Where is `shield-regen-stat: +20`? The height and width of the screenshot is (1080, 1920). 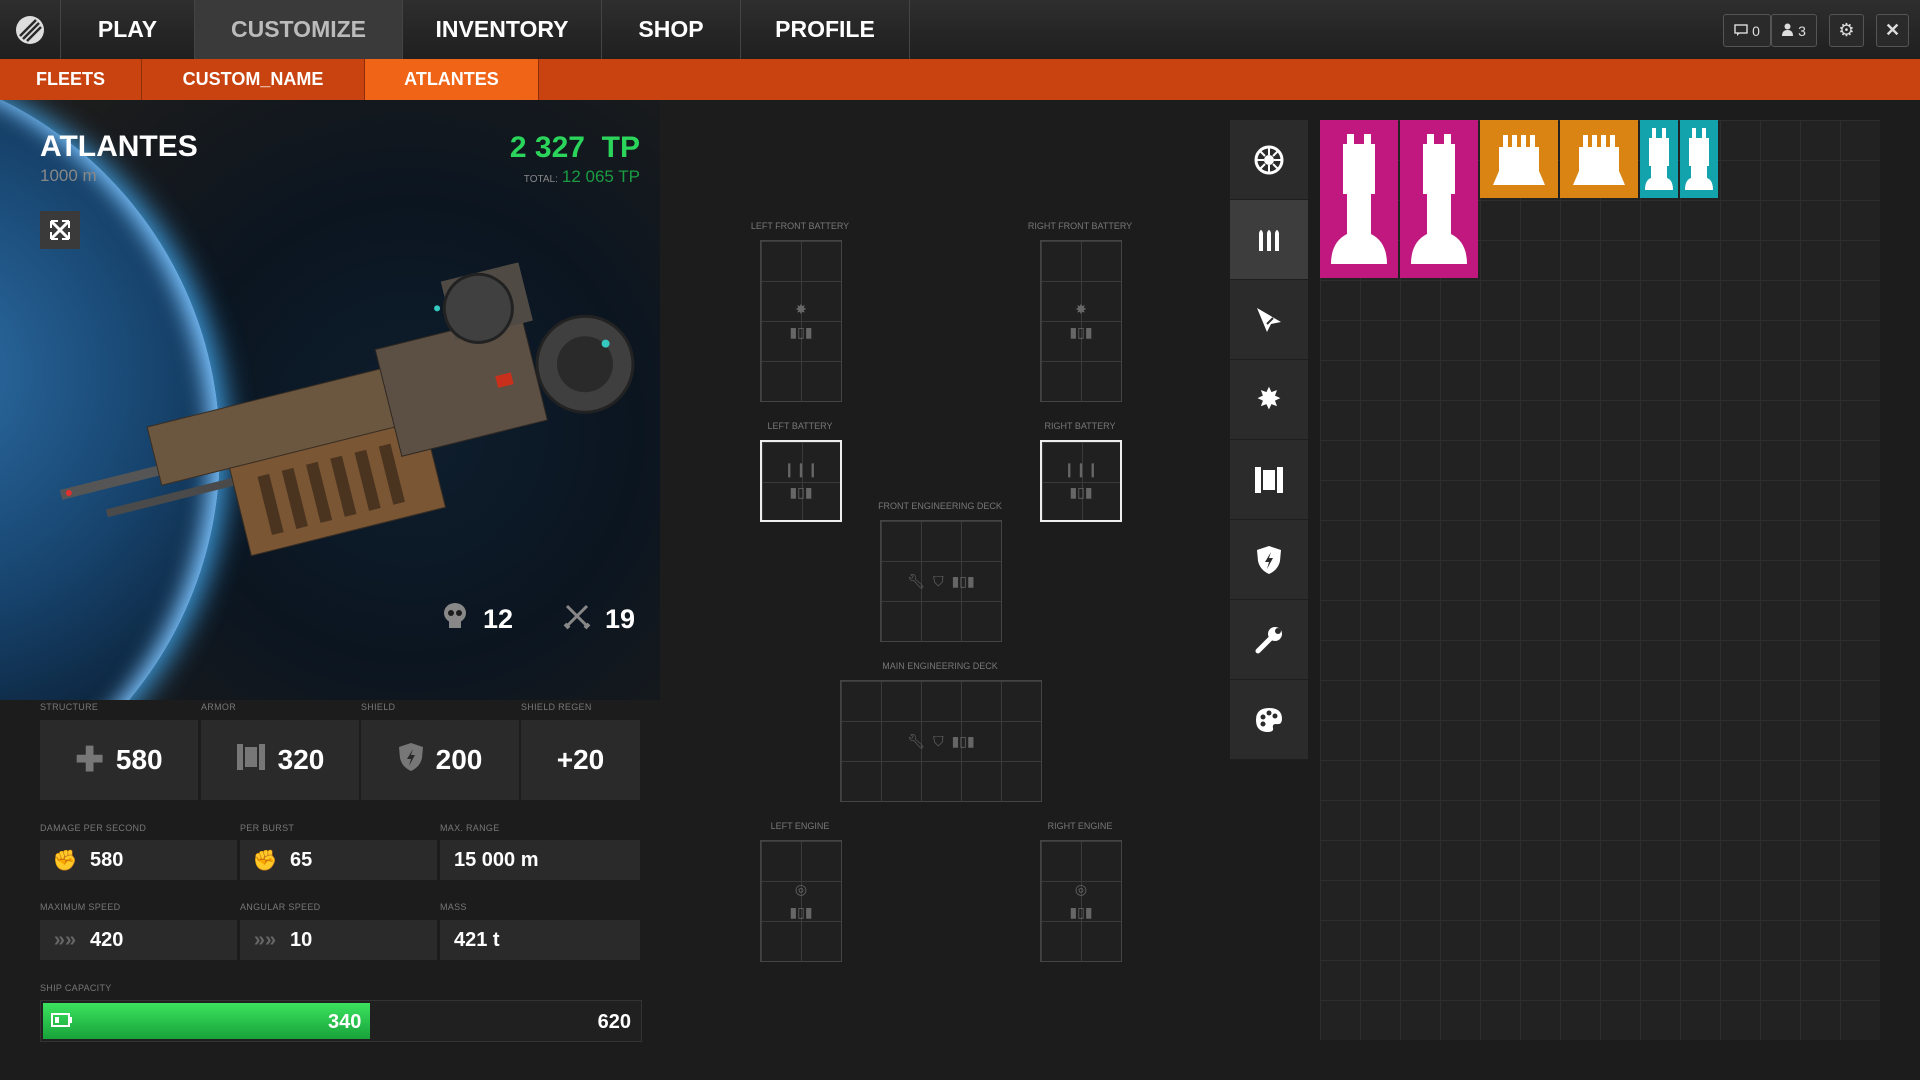
shield-regen-stat: +20 is located at coordinates (580, 760).